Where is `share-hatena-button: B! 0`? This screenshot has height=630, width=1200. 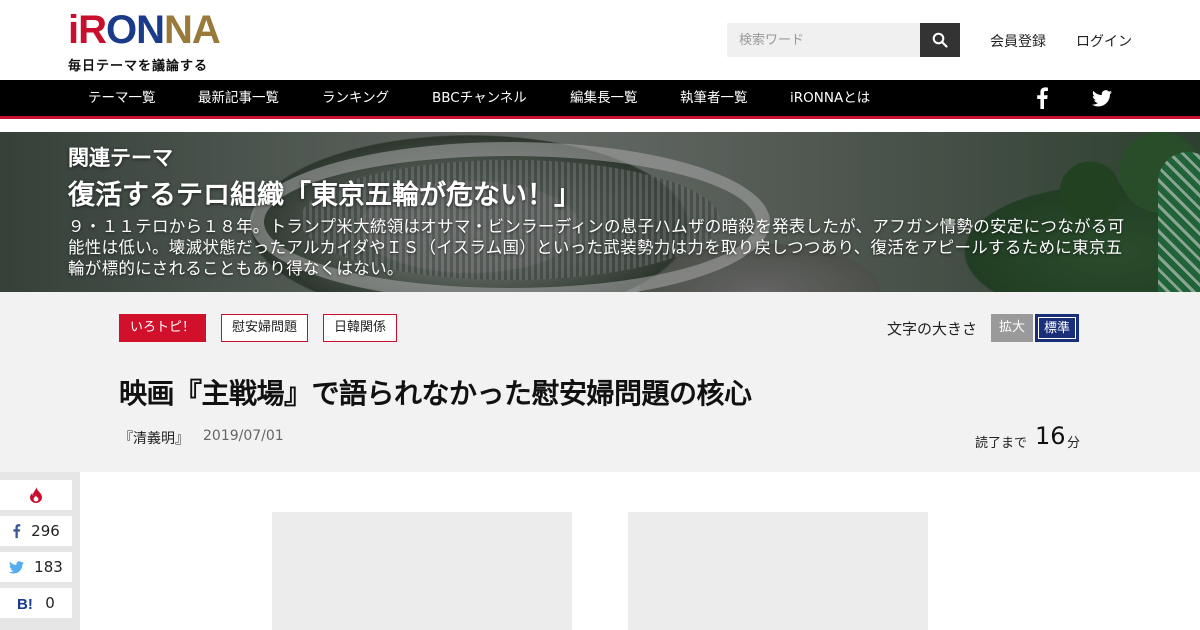
share-hatena-button: B! 0 is located at coordinates (36, 603).